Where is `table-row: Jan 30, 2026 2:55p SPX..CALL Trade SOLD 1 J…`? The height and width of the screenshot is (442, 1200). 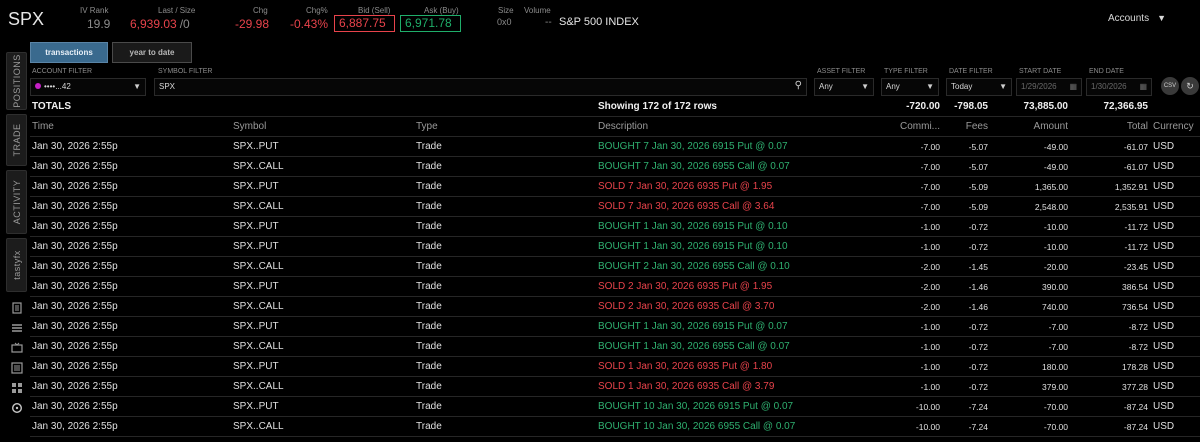 table-row: Jan 30, 2026 2:55p SPX..CALL Trade SOLD 1 J… is located at coordinates (615, 387).